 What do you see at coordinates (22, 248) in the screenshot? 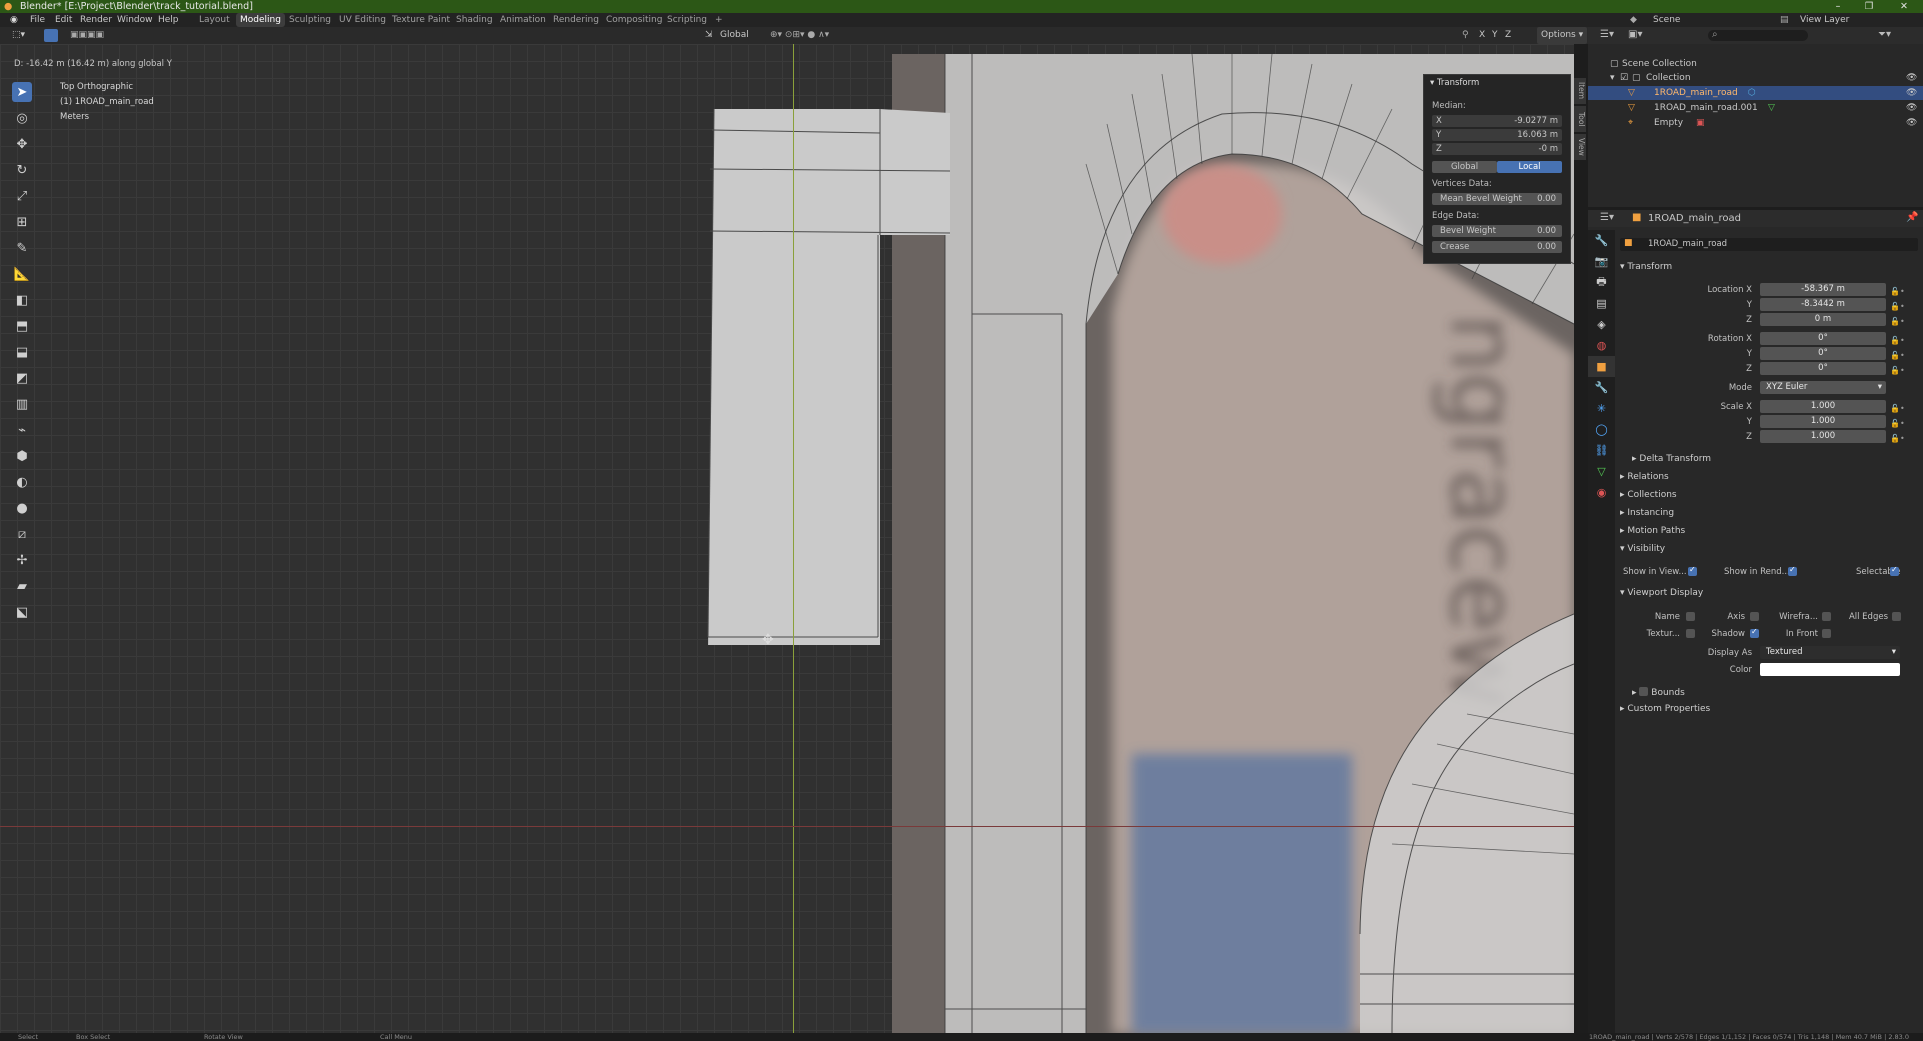
I see `annotate-tool-icon: ✎` at bounding box center [22, 248].